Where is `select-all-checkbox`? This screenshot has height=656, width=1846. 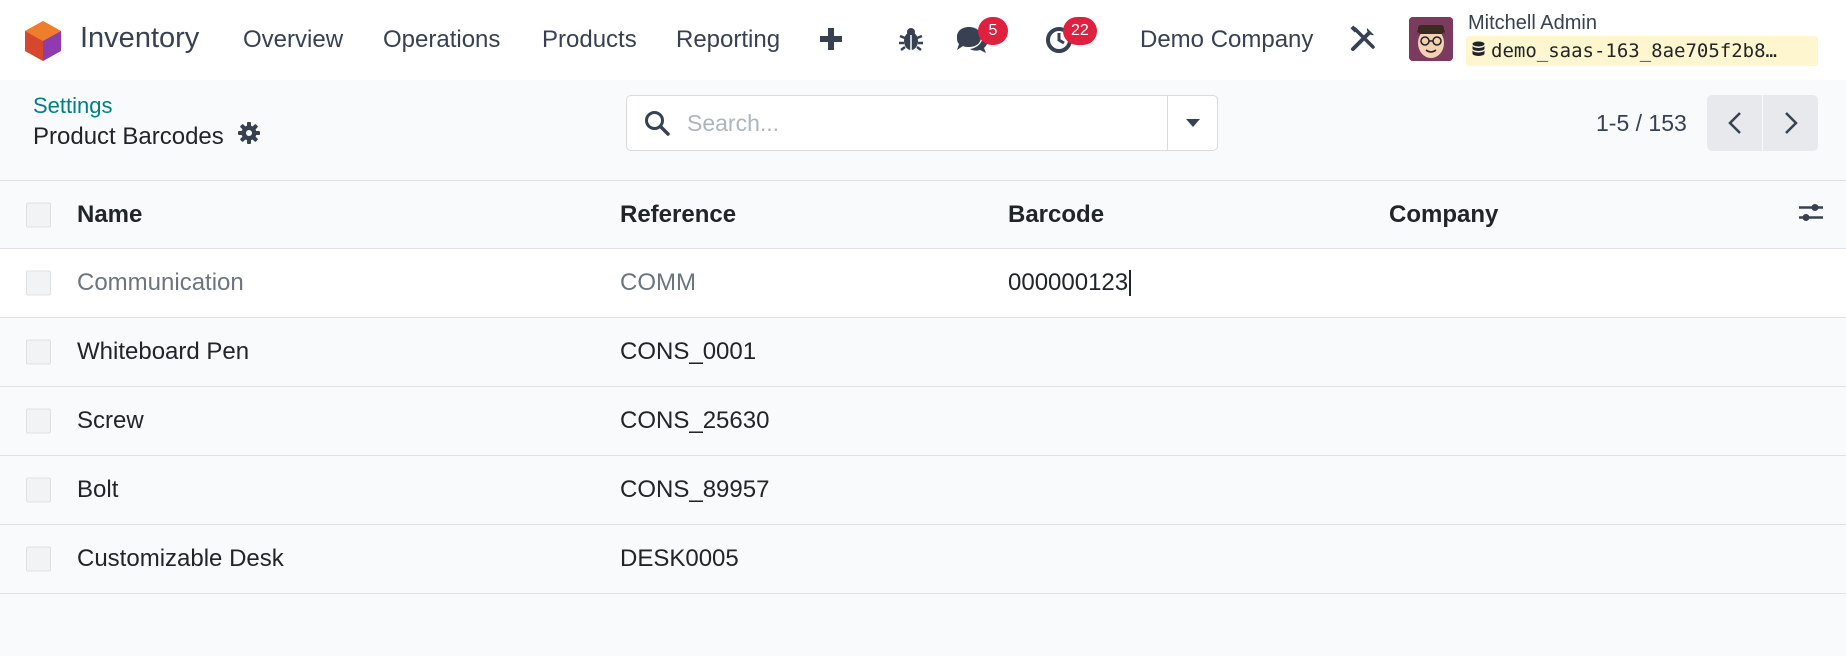 select-all-checkbox is located at coordinates (38, 214).